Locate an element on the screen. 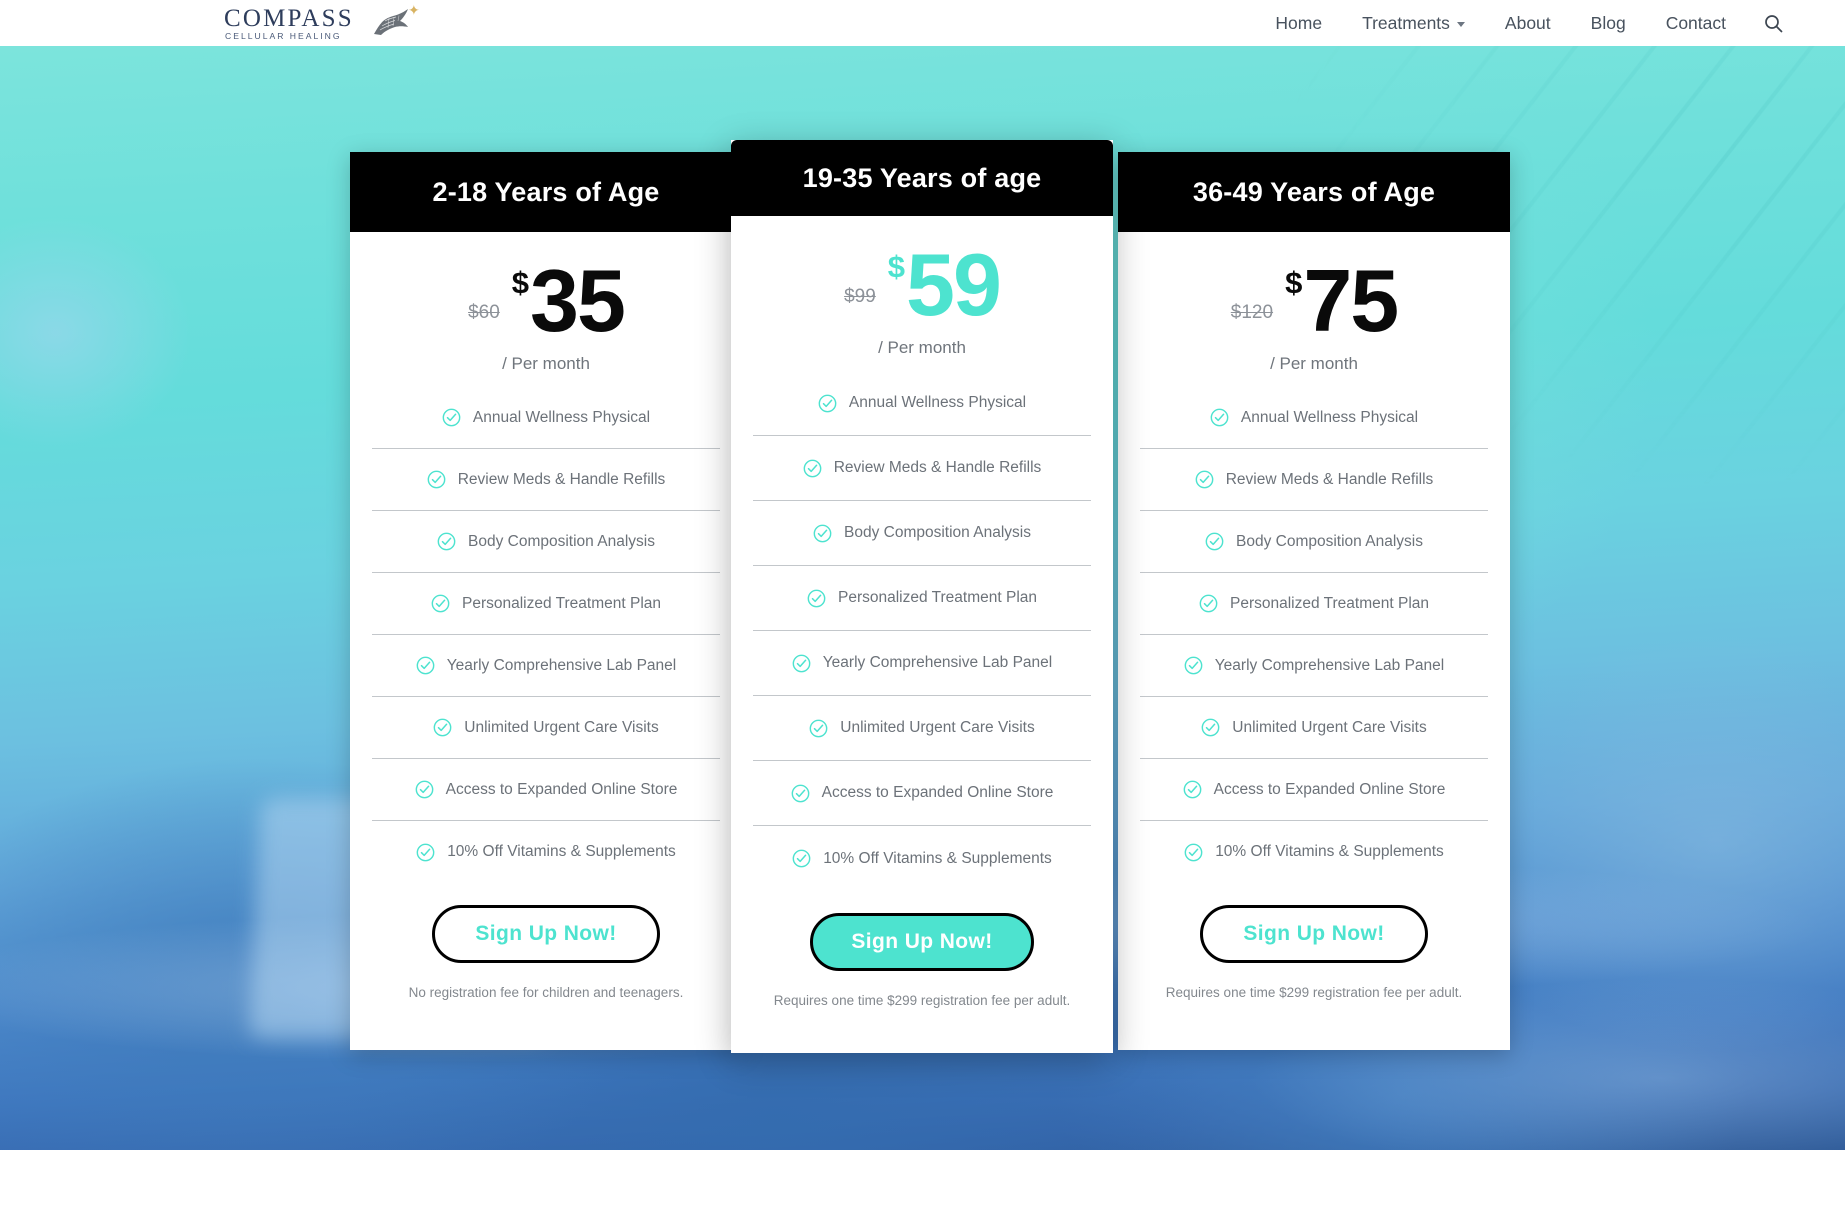 The height and width of the screenshot is (1228, 1845). nav-item-contact: Contact is located at coordinates (1696, 23).